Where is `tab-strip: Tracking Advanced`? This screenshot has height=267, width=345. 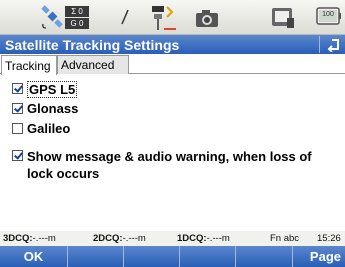
tab-strip: Tracking Advanced is located at coordinates (172, 64).